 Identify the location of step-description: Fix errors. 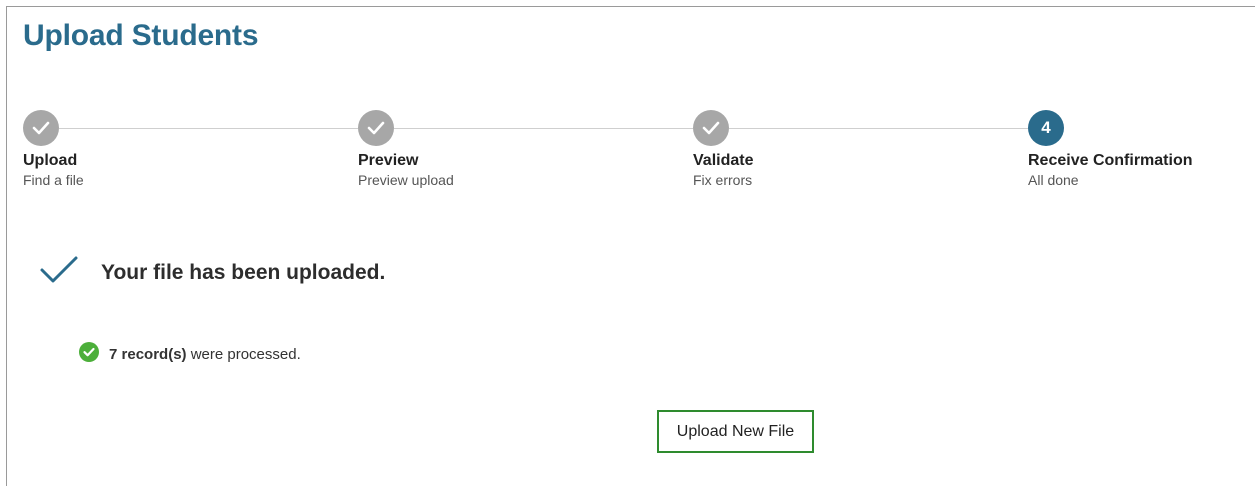
(723, 180).